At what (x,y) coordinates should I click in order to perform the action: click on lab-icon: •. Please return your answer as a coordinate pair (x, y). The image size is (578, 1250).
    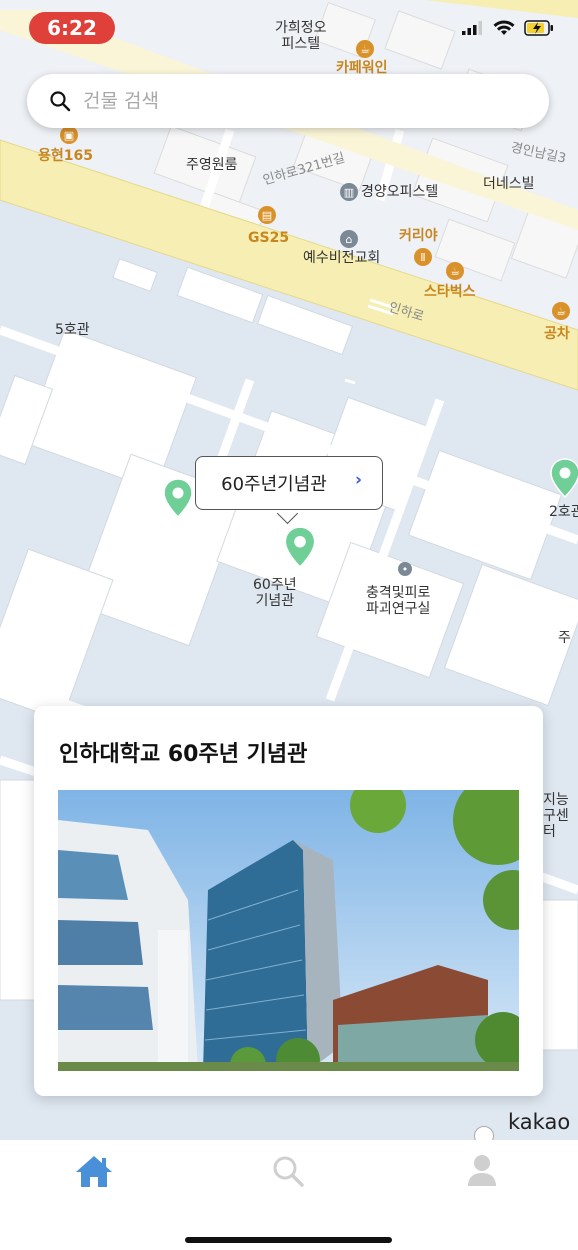
    Looking at the image, I should click on (405, 569).